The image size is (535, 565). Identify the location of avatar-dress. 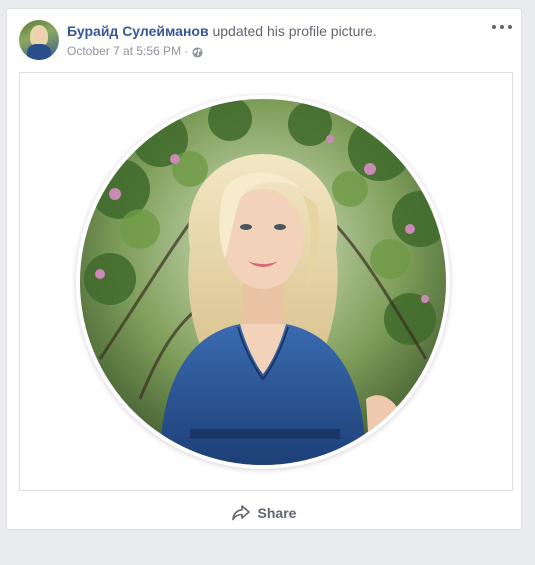
(39, 52).